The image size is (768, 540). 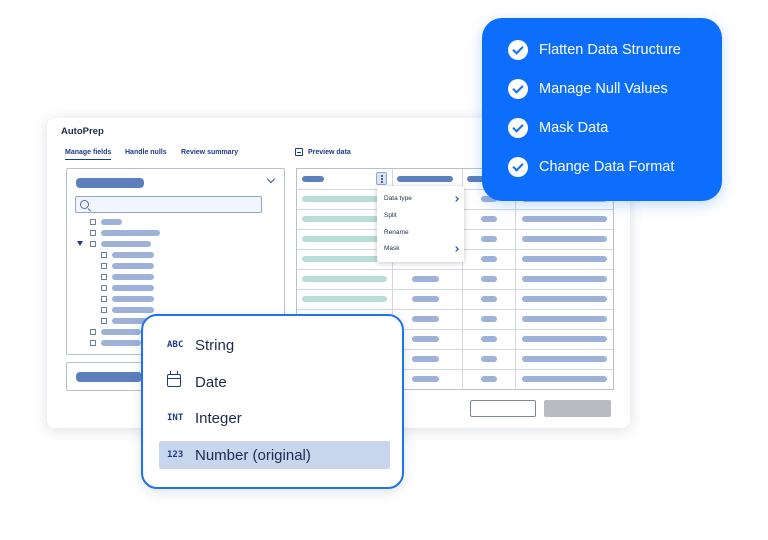 What do you see at coordinates (253, 455) in the screenshot?
I see `data-type-label: Number (original)` at bounding box center [253, 455].